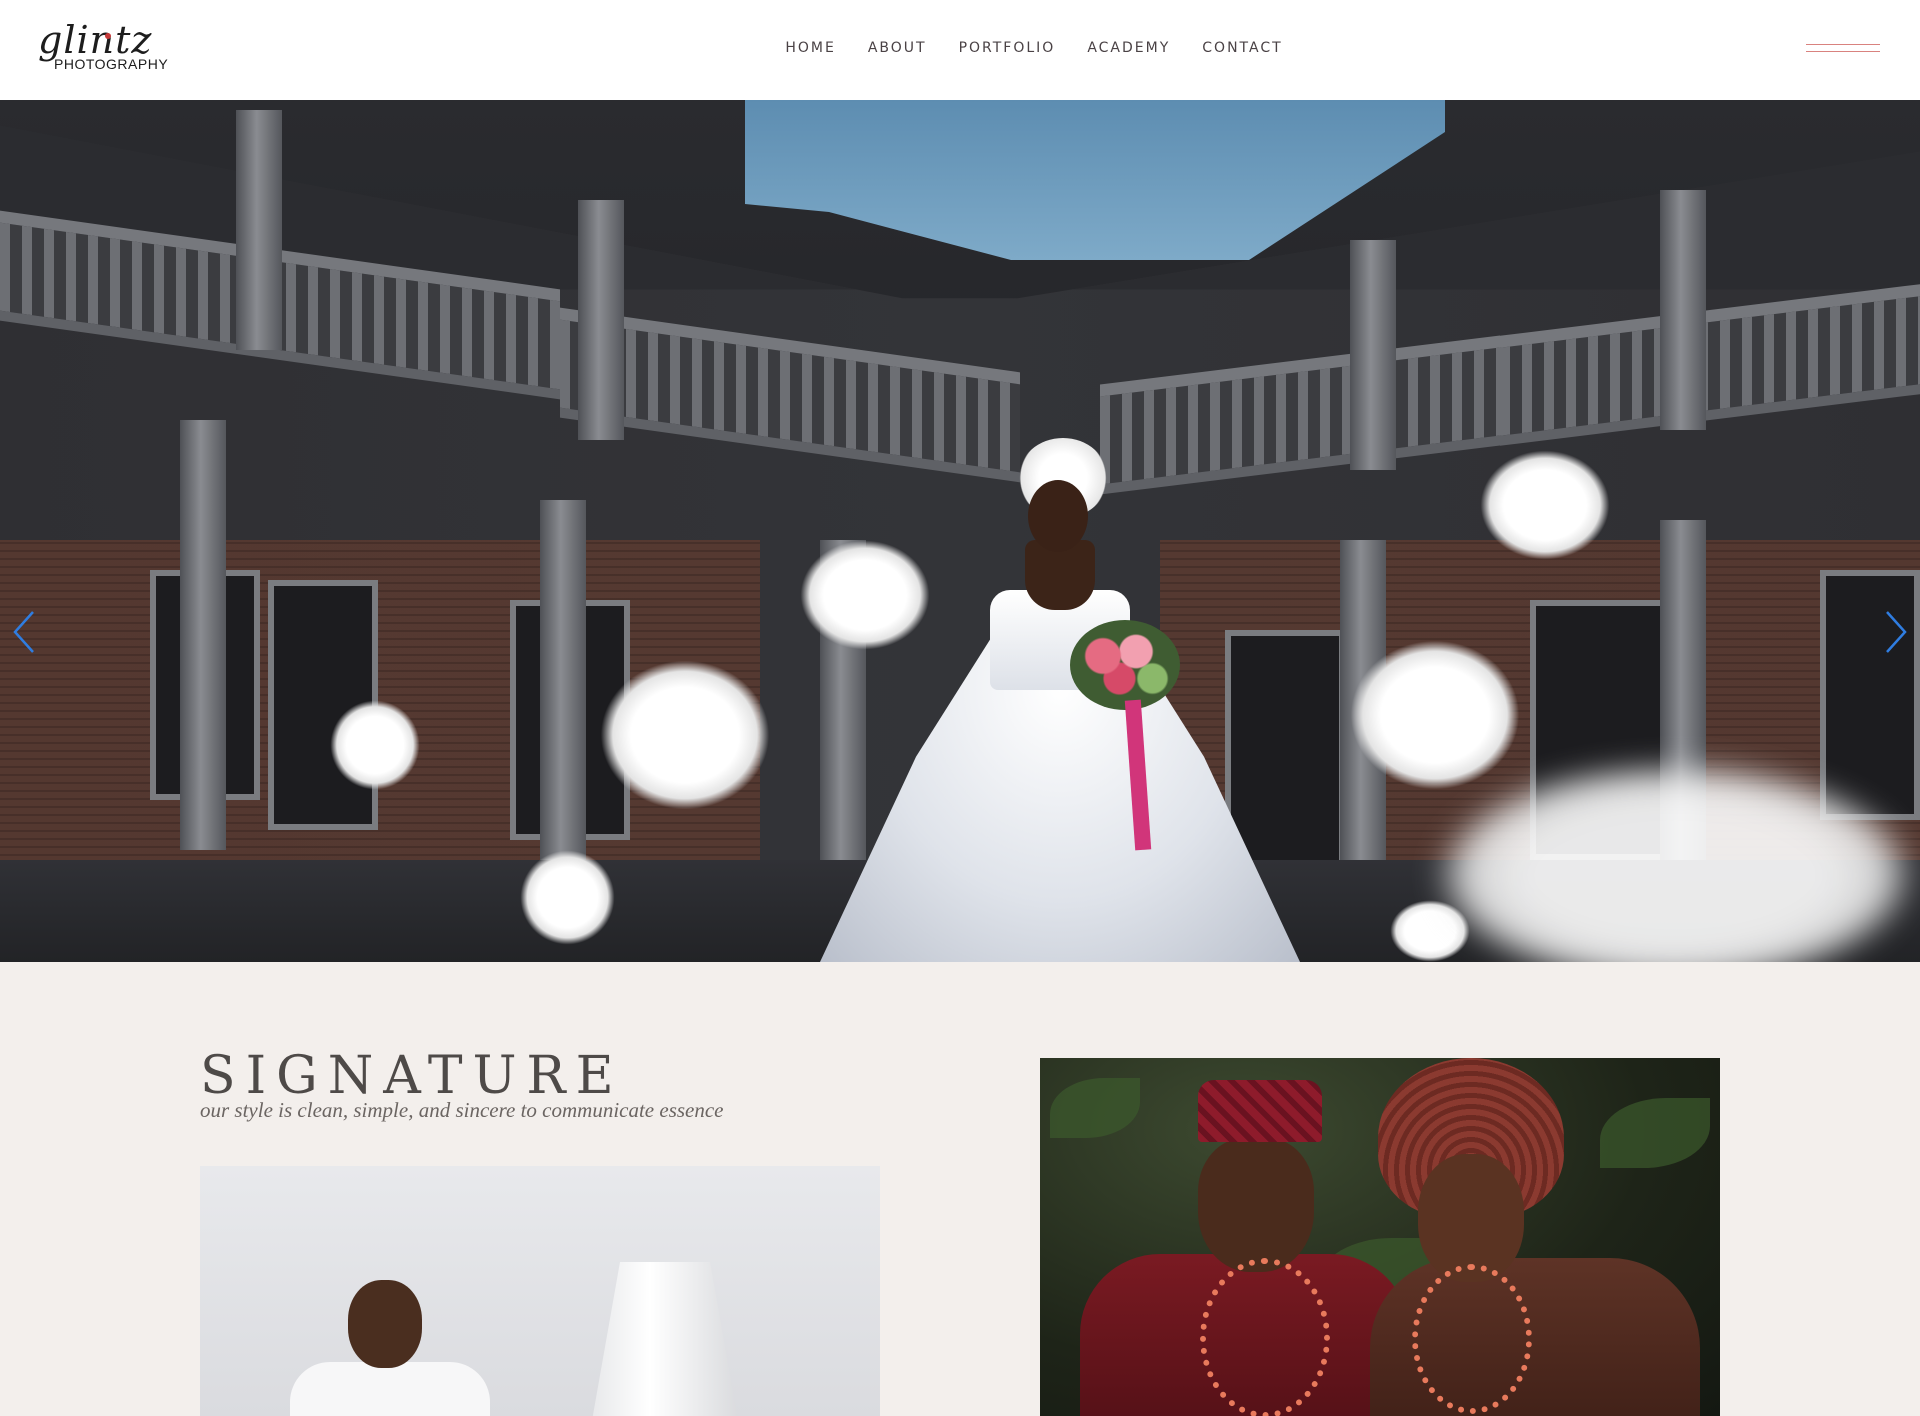 The height and width of the screenshot is (1416, 1920). What do you see at coordinates (1128, 48) in the screenshot?
I see `nav-academy: ACADEMY` at bounding box center [1128, 48].